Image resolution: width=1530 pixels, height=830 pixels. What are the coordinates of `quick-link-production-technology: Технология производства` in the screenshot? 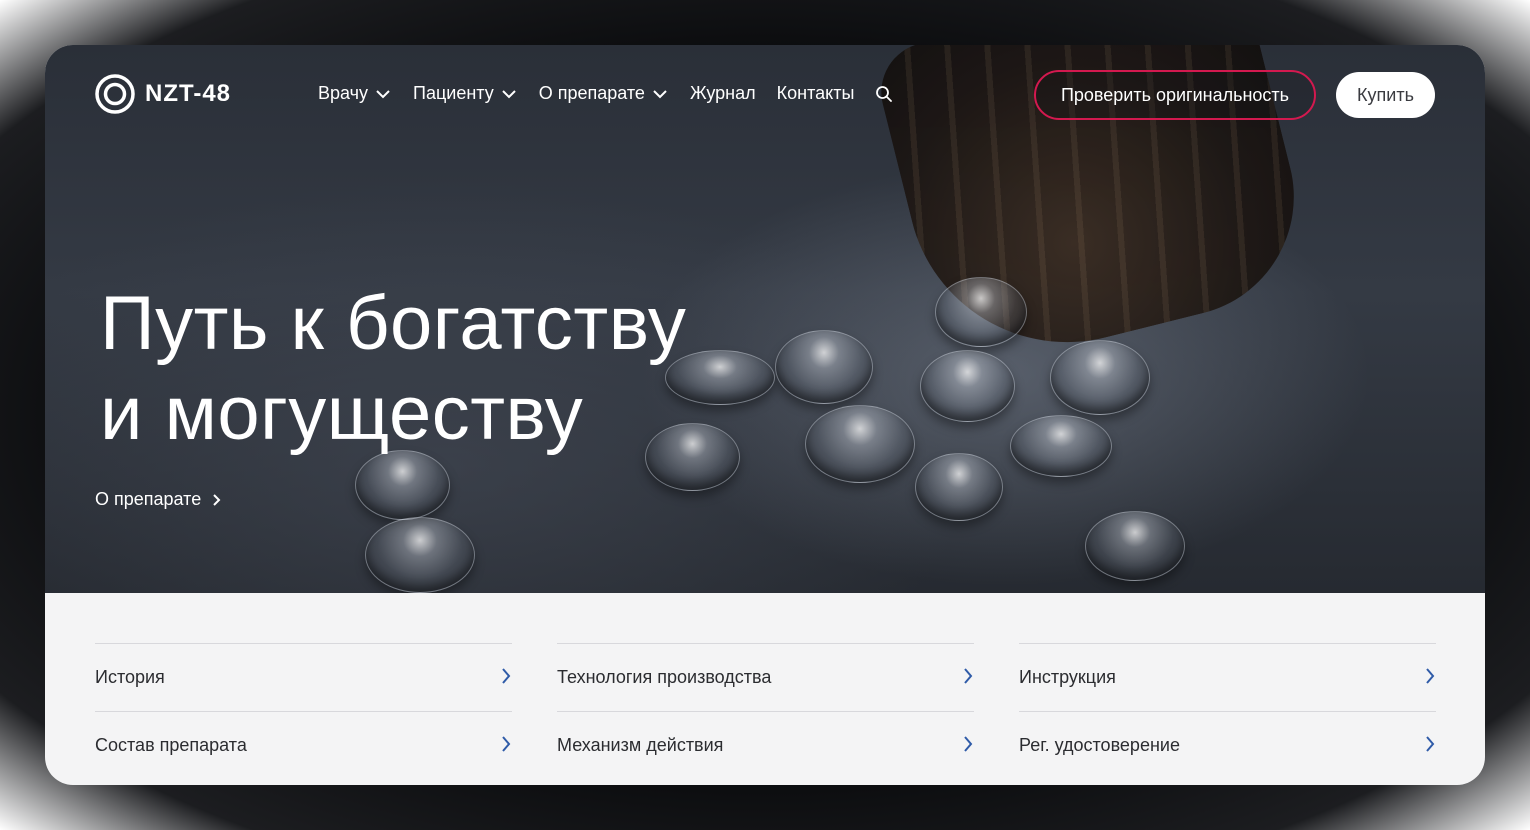 It's located at (765, 677).